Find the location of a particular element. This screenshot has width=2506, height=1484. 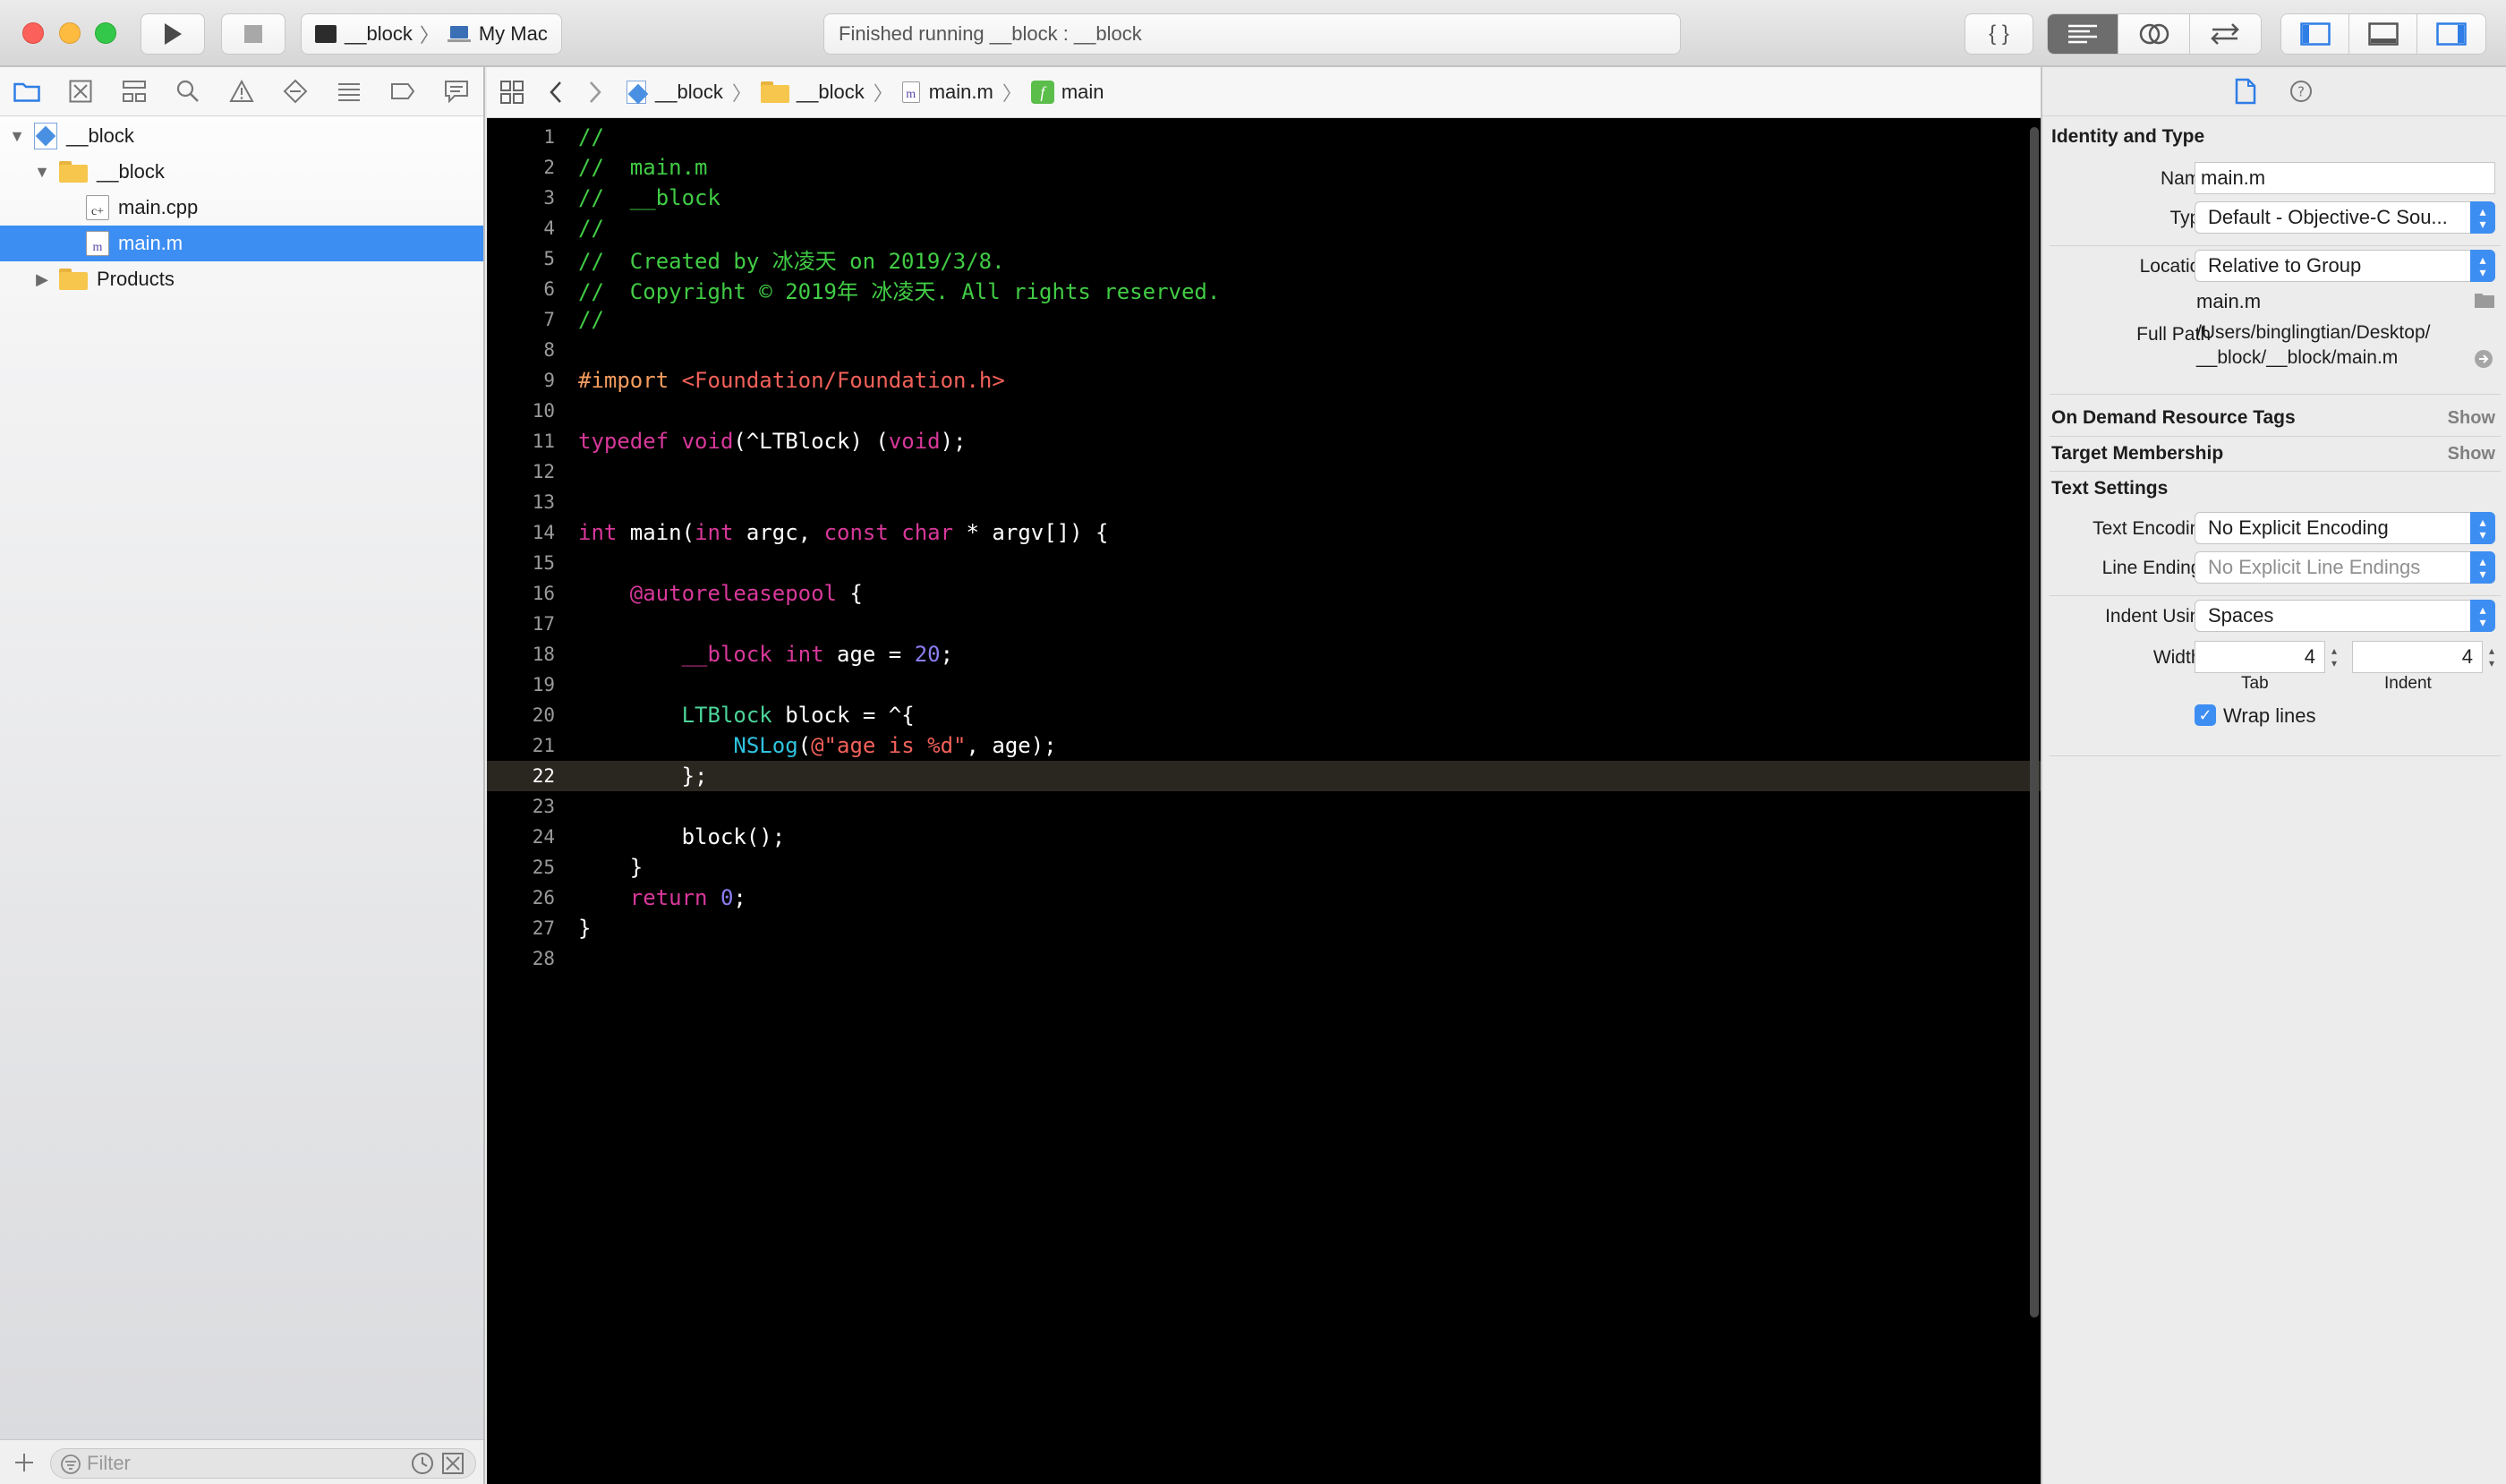

reveal-folder-icon is located at coordinates (2484, 300).